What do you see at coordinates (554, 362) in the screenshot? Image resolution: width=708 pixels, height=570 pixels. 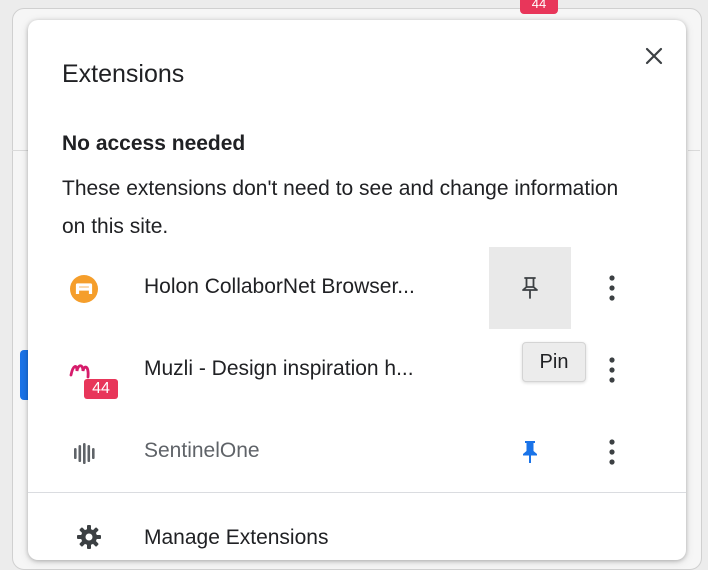 I see `pin-tooltip: Pin` at bounding box center [554, 362].